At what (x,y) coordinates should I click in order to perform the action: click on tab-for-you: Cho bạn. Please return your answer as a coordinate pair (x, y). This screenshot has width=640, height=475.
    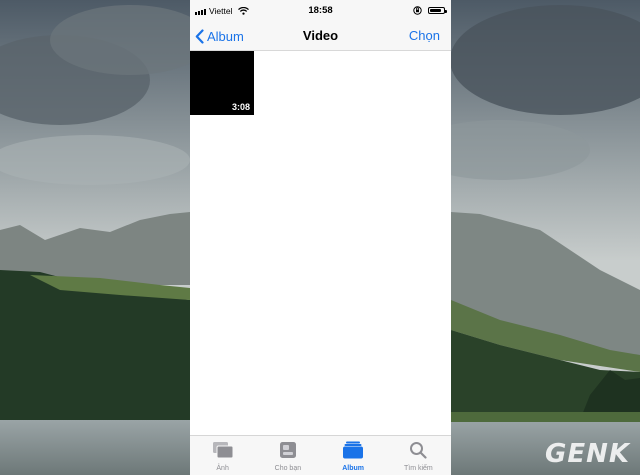
    Looking at the image, I should click on (287, 455).